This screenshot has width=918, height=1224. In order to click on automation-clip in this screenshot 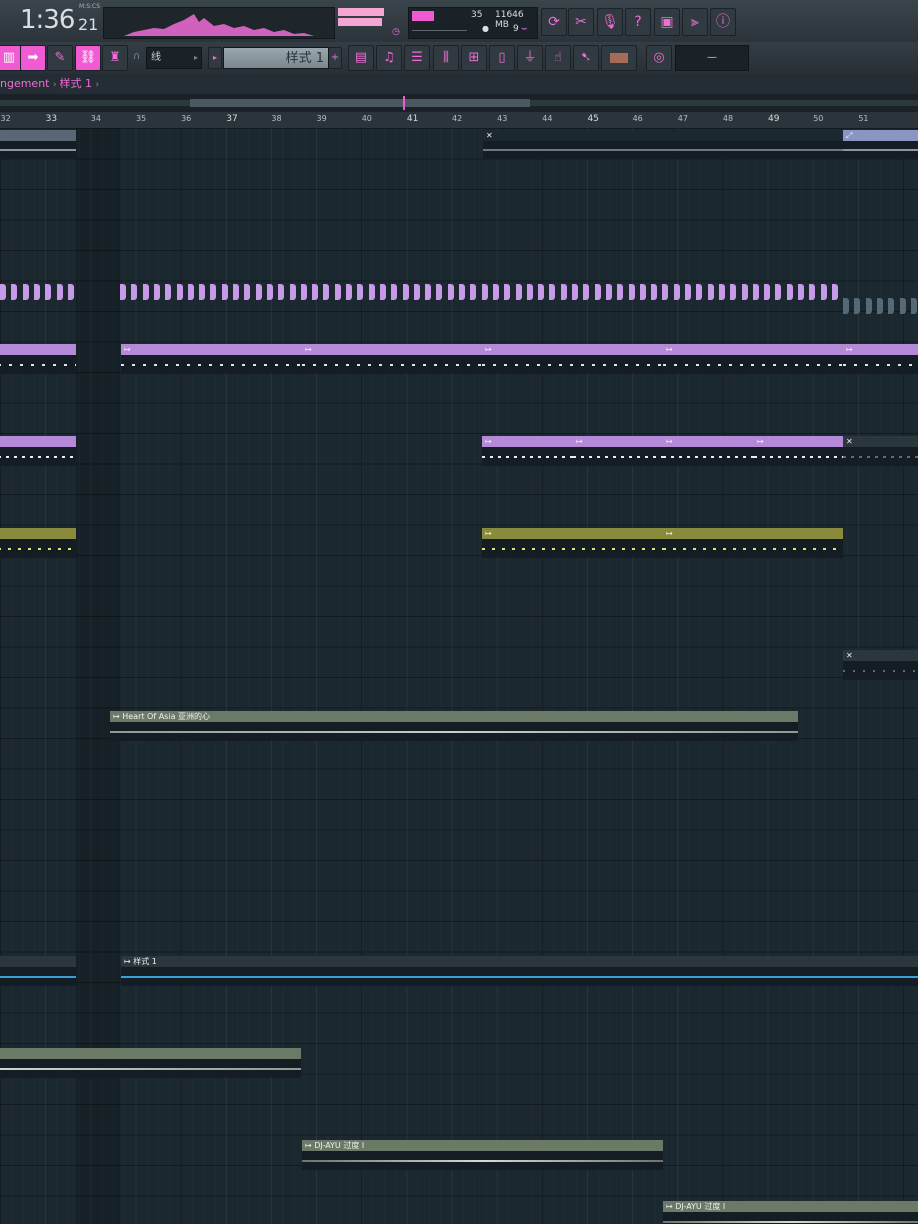, I will do `click(38, 144)`.